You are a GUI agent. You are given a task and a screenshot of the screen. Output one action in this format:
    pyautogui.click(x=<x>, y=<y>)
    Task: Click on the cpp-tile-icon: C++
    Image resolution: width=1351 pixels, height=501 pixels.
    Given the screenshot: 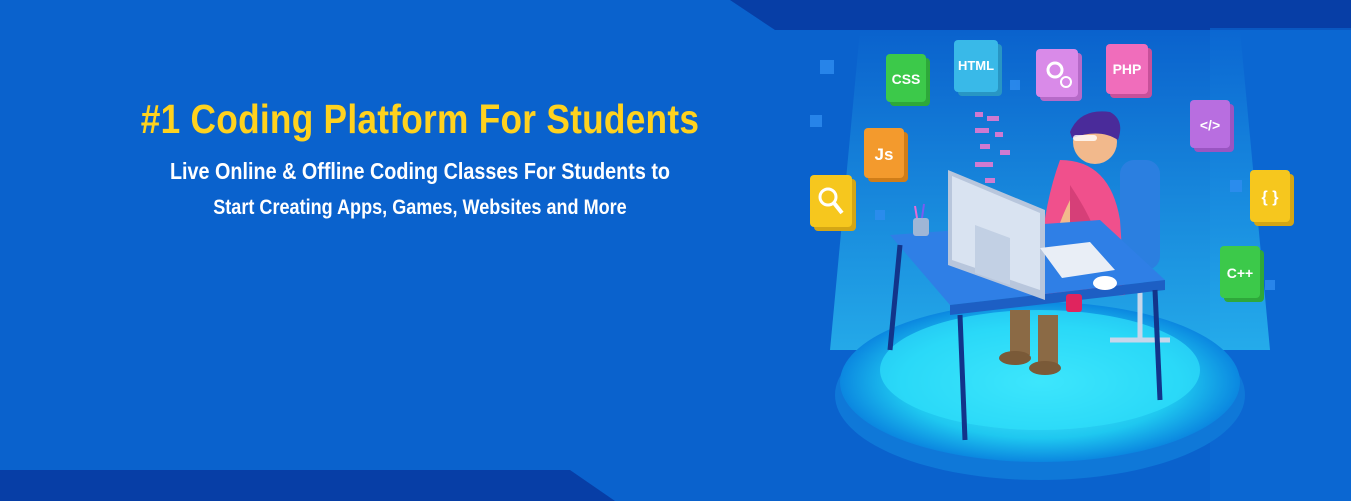 What is the action you would take?
    pyautogui.click(x=1242, y=274)
    